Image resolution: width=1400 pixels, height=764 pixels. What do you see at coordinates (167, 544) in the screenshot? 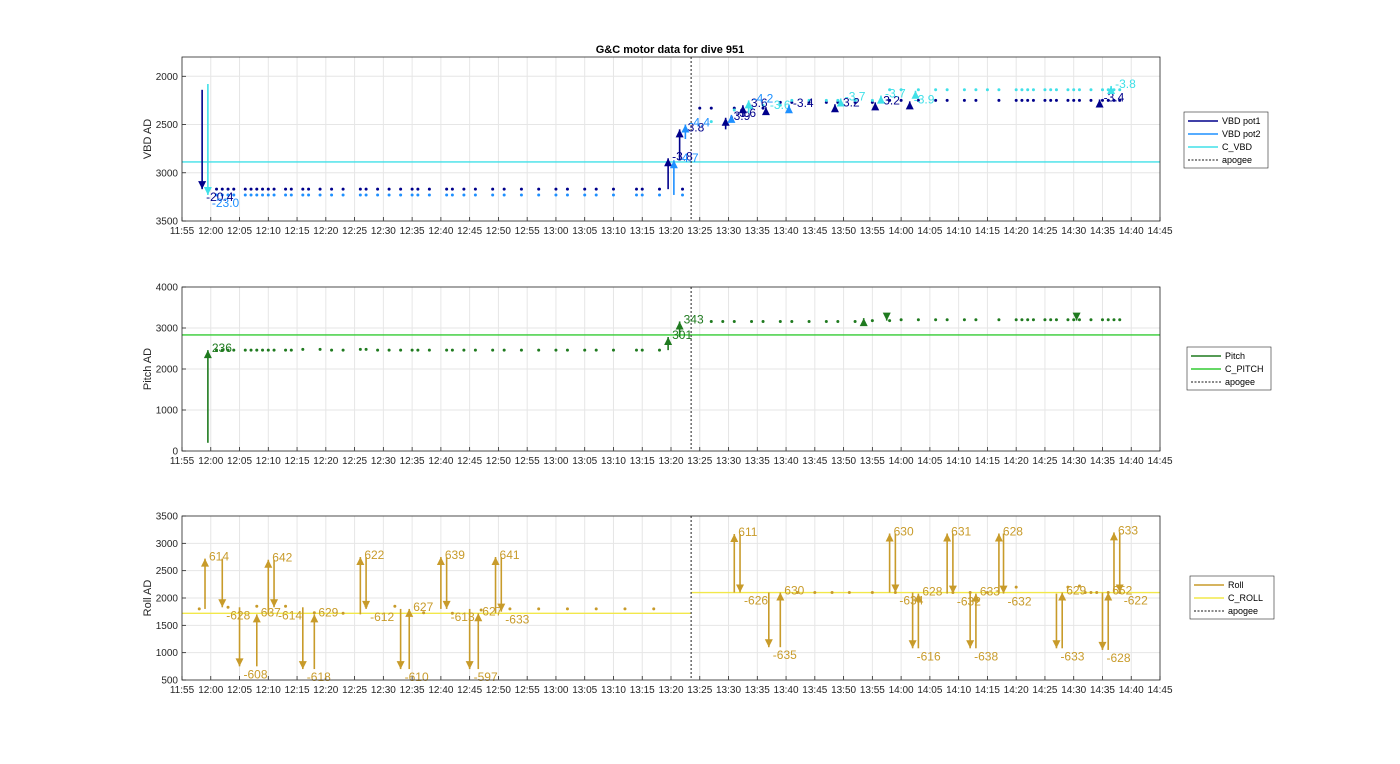
I see `y-tick-label: 3000` at bounding box center [167, 544].